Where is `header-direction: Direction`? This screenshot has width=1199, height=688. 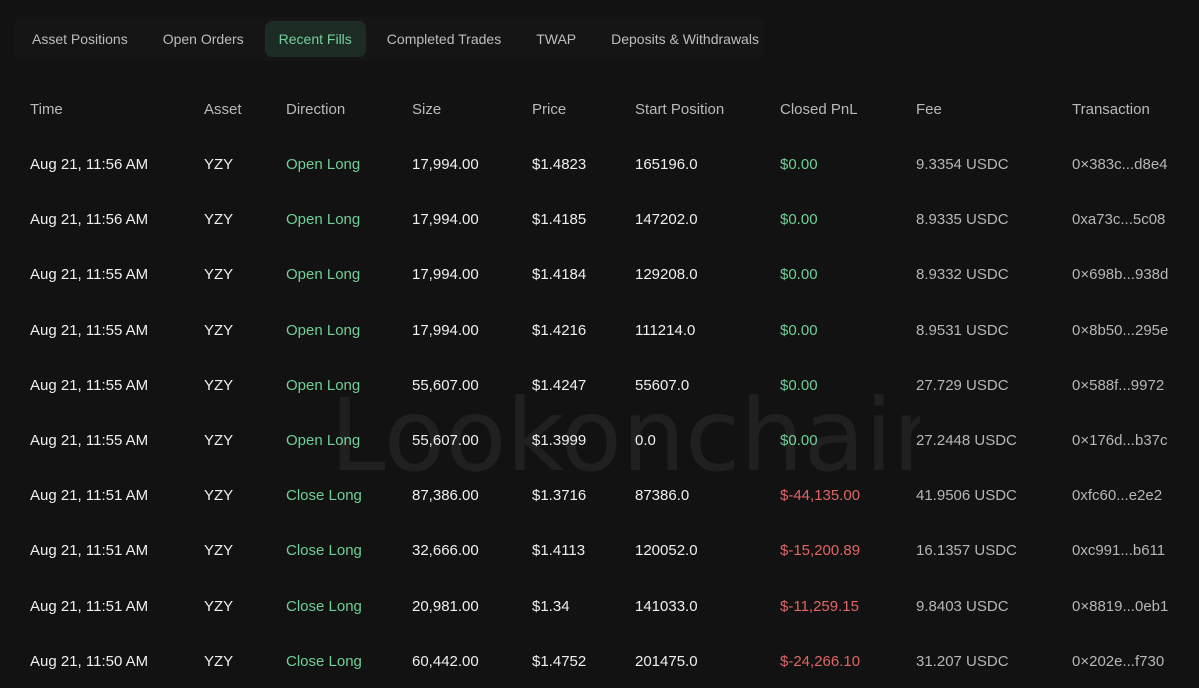 header-direction: Direction is located at coordinates (315, 110).